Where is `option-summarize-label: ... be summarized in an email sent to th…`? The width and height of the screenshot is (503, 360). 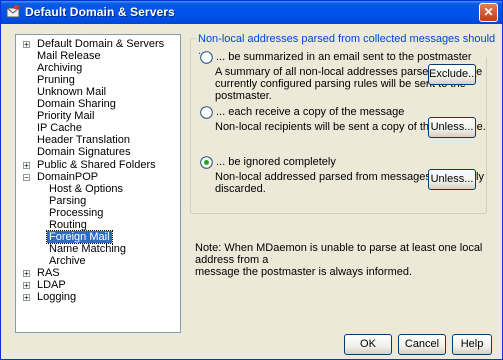
option-summarize-label: ... be summarized in an email sent to th… is located at coordinates (344, 57).